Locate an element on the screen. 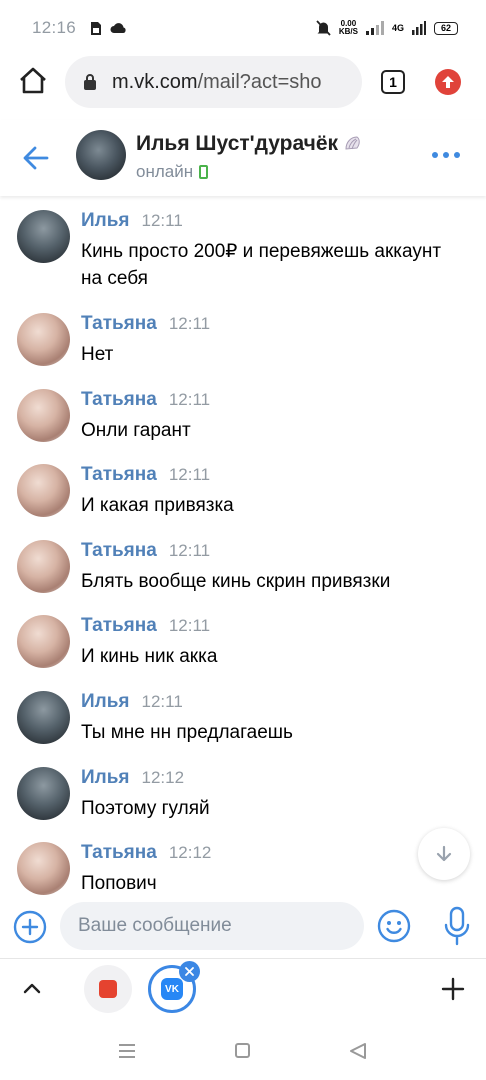  cloud-icon is located at coordinates (118, 28).